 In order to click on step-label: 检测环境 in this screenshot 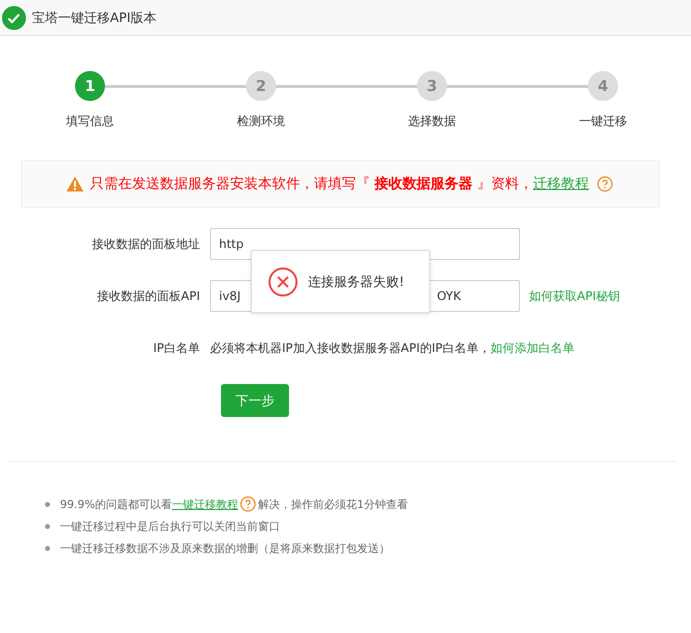, I will do `click(261, 121)`.